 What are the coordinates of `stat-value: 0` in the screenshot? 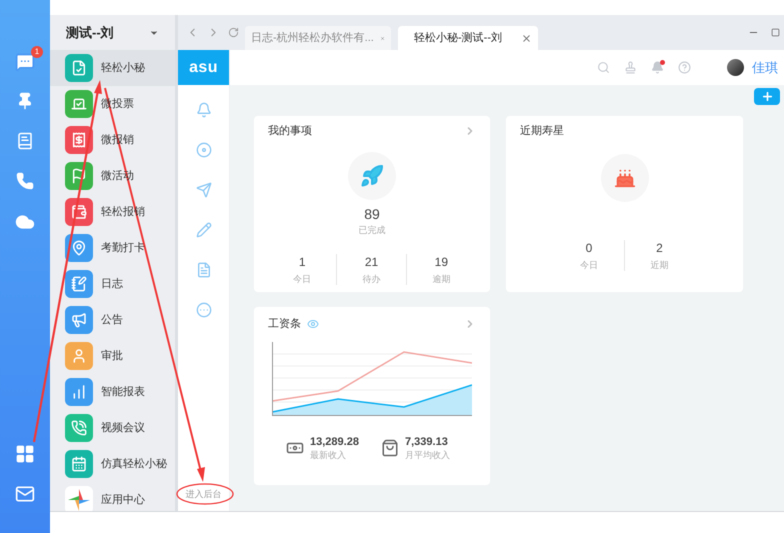 It's located at (589, 248).